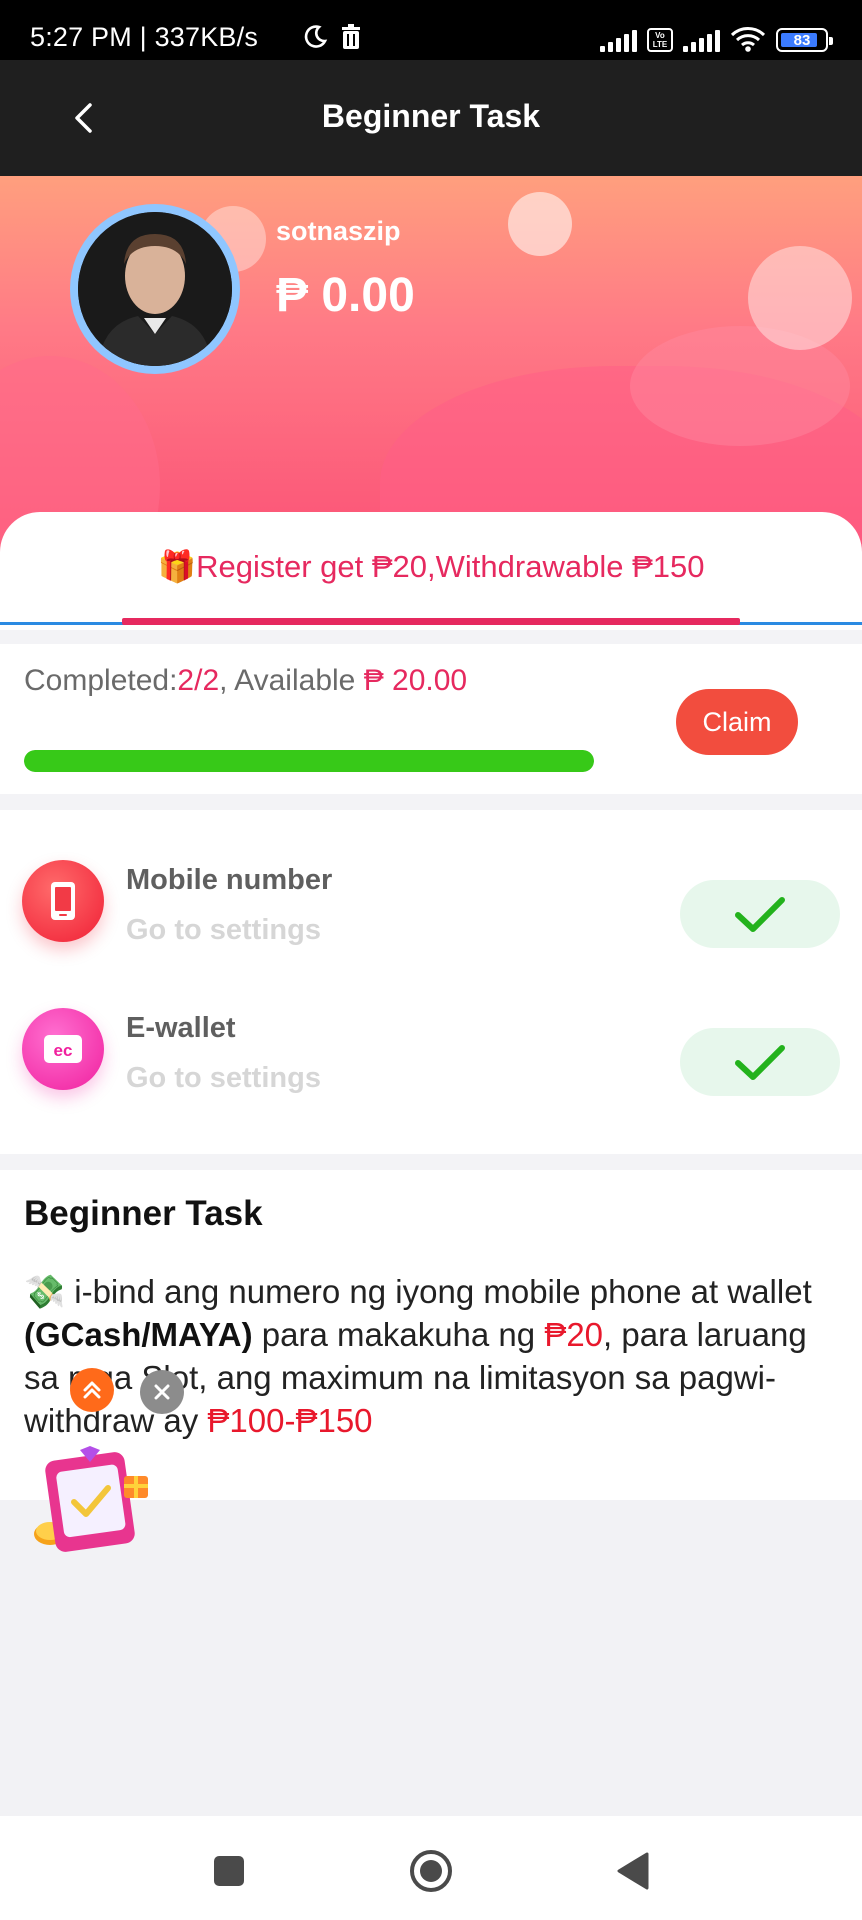 The image size is (862, 1920). I want to click on system-navigation-bar, so click(431, 1868).